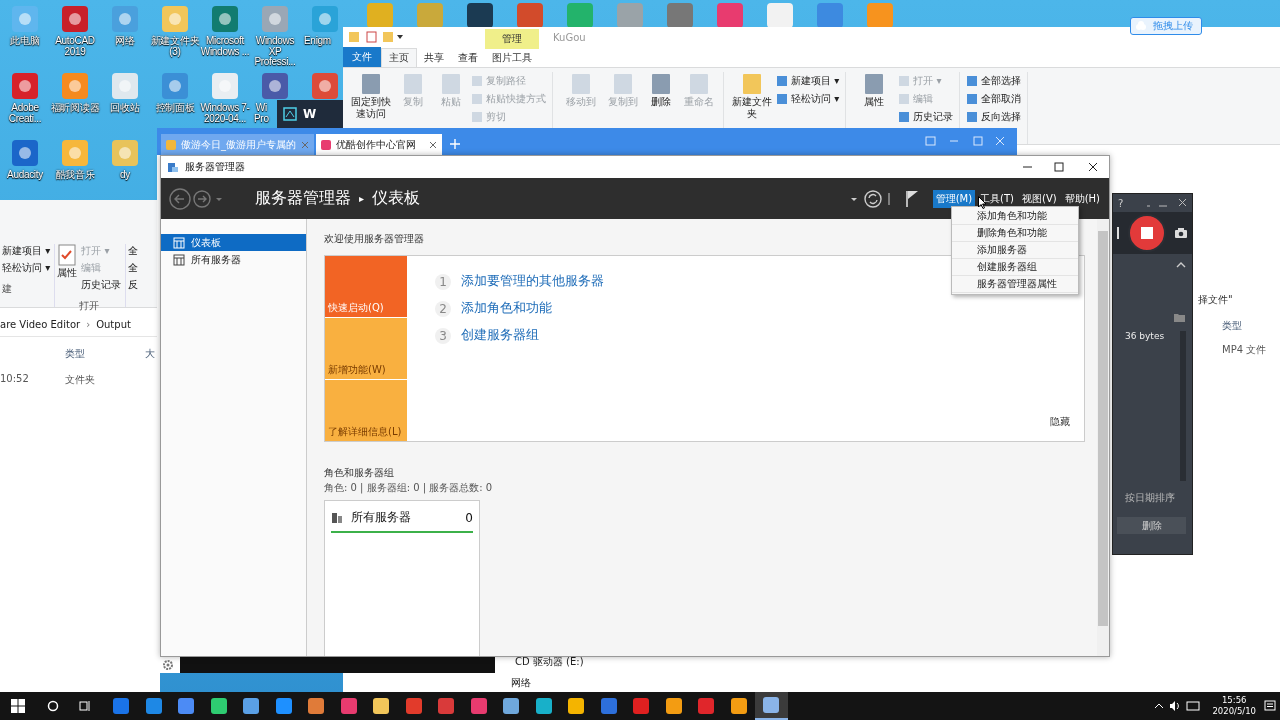 Image resolution: width=1280 pixels, height=720 pixels. I want to click on flag-icon, so click(911, 198).